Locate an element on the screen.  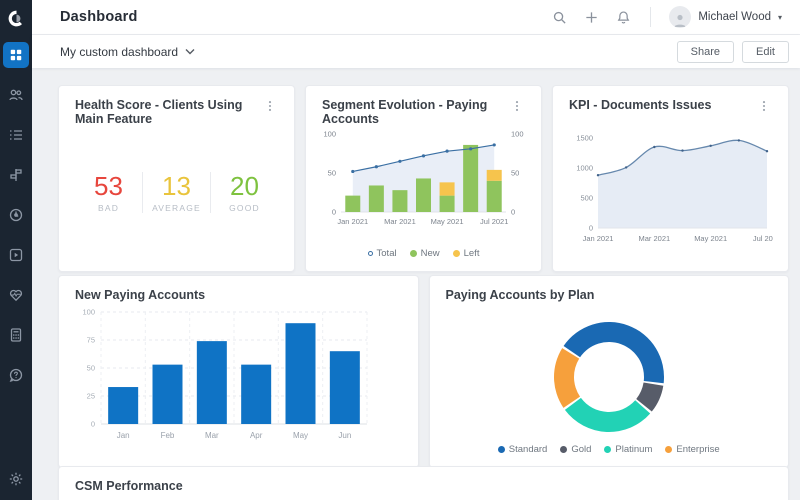
legend-item: Gold is located at coordinates (575, 449).